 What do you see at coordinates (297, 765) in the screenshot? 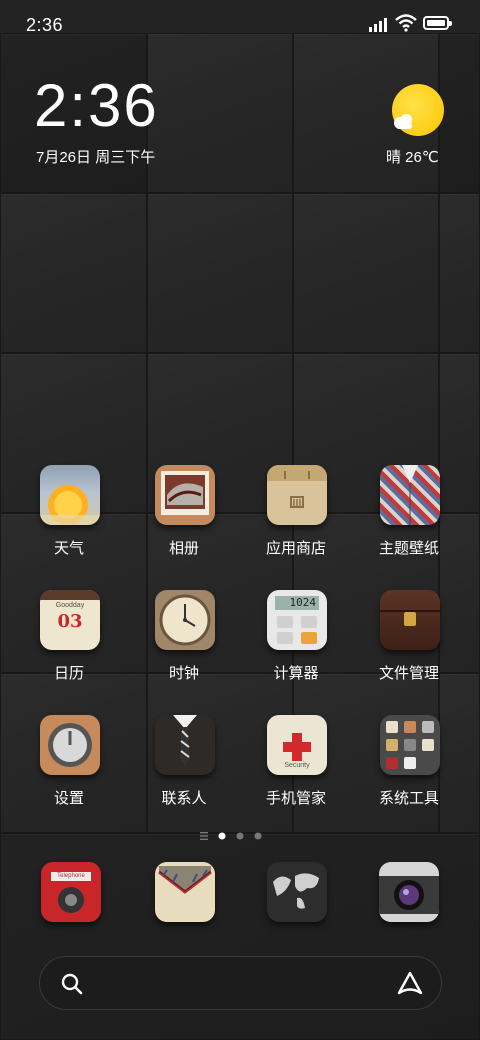
I see `security-caption: Security` at bounding box center [297, 765].